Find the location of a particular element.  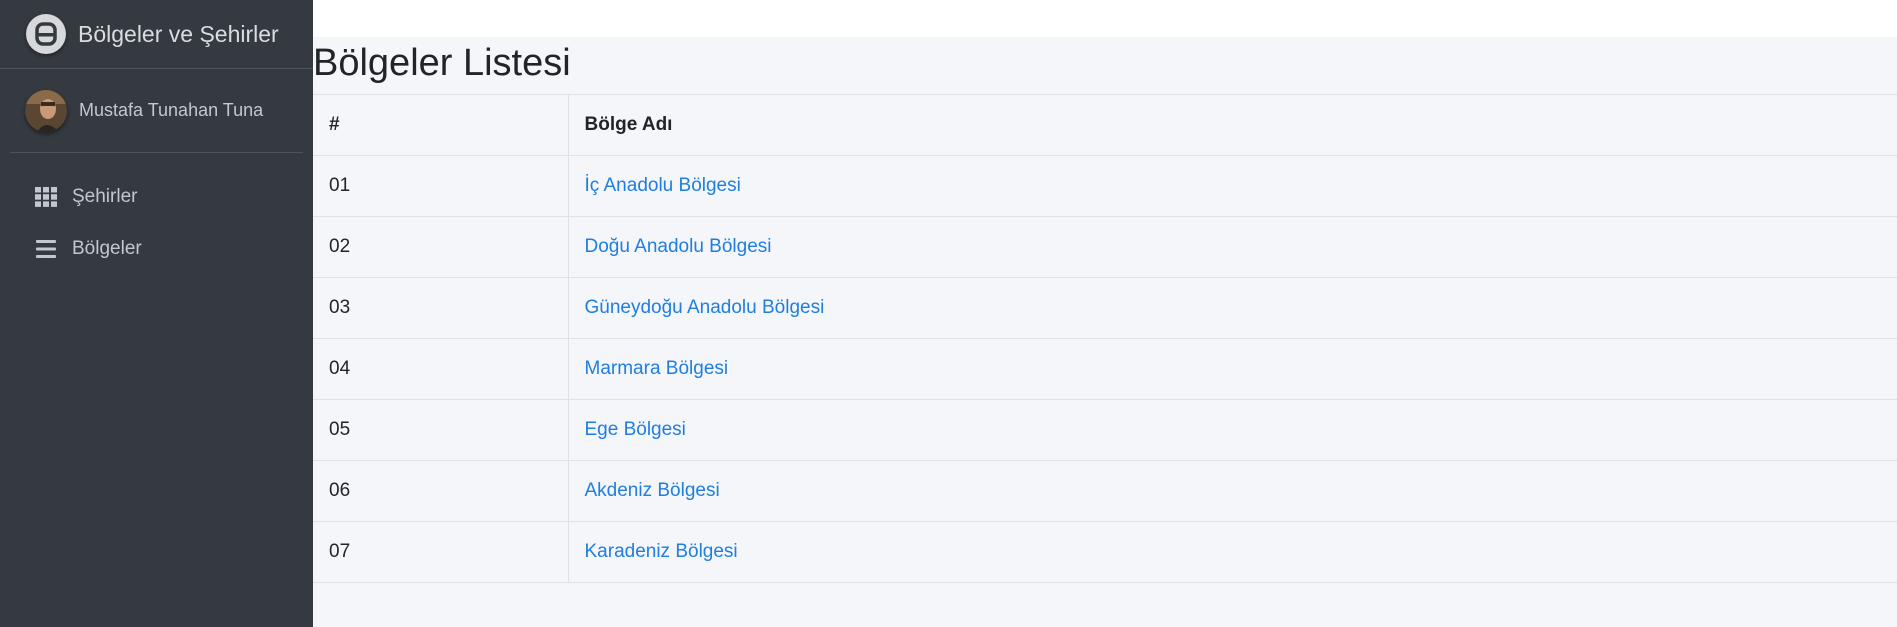

region-cell: Marmara Bölgesi is located at coordinates (1232, 369).